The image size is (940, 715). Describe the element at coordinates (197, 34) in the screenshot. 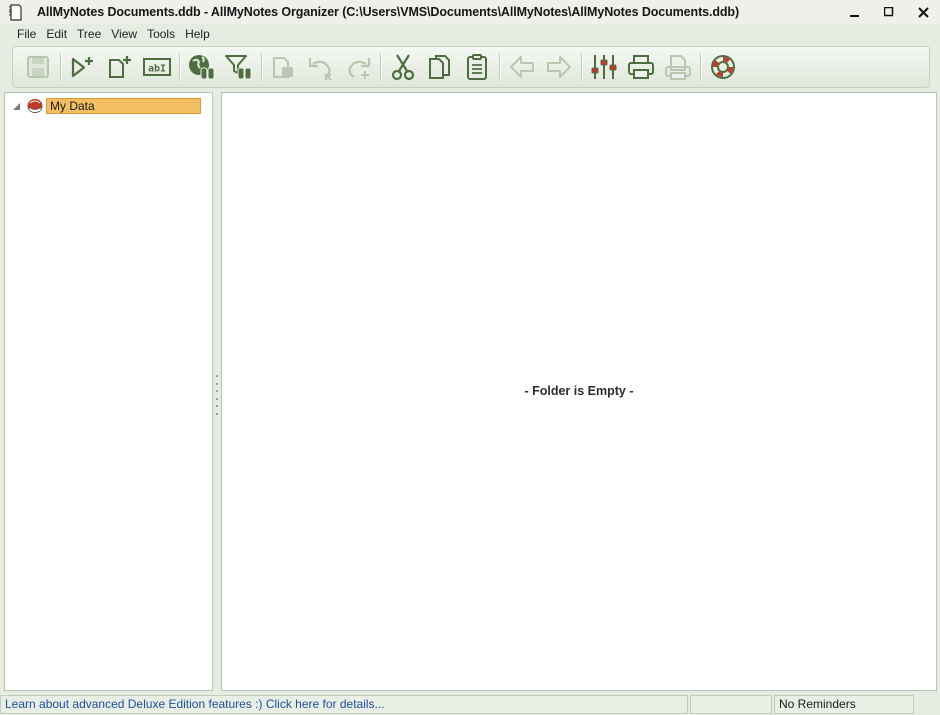

I see `menu-help: Help` at that location.